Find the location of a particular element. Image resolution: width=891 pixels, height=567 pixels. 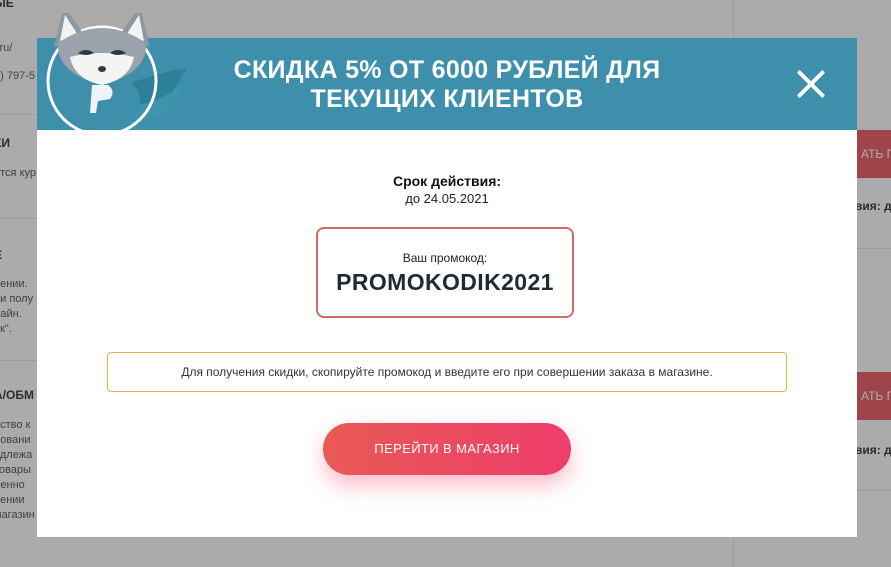

promo-code-label: Ваш промокод: is located at coordinates (445, 258).